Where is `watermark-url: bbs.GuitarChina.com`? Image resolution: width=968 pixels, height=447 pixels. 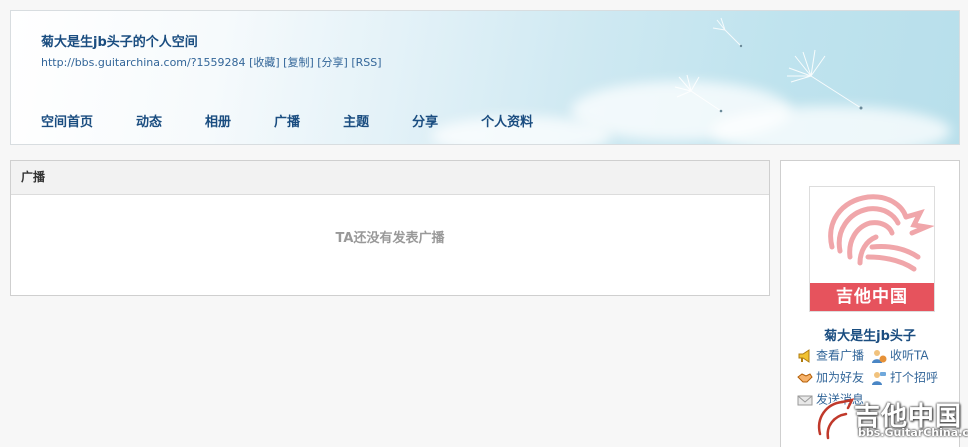
watermark-url: bbs.GuitarChina.com is located at coordinates (913, 432).